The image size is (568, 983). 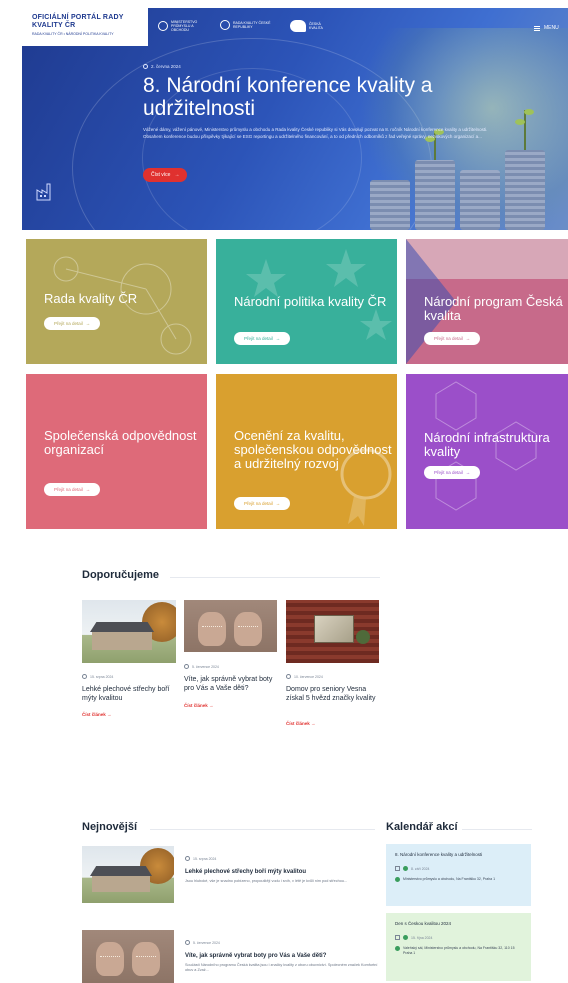 What do you see at coordinates (316, 26) in the screenshot?
I see `partner-name-ceska-kvalita: ČESKÁ KVALITA` at bounding box center [316, 26].